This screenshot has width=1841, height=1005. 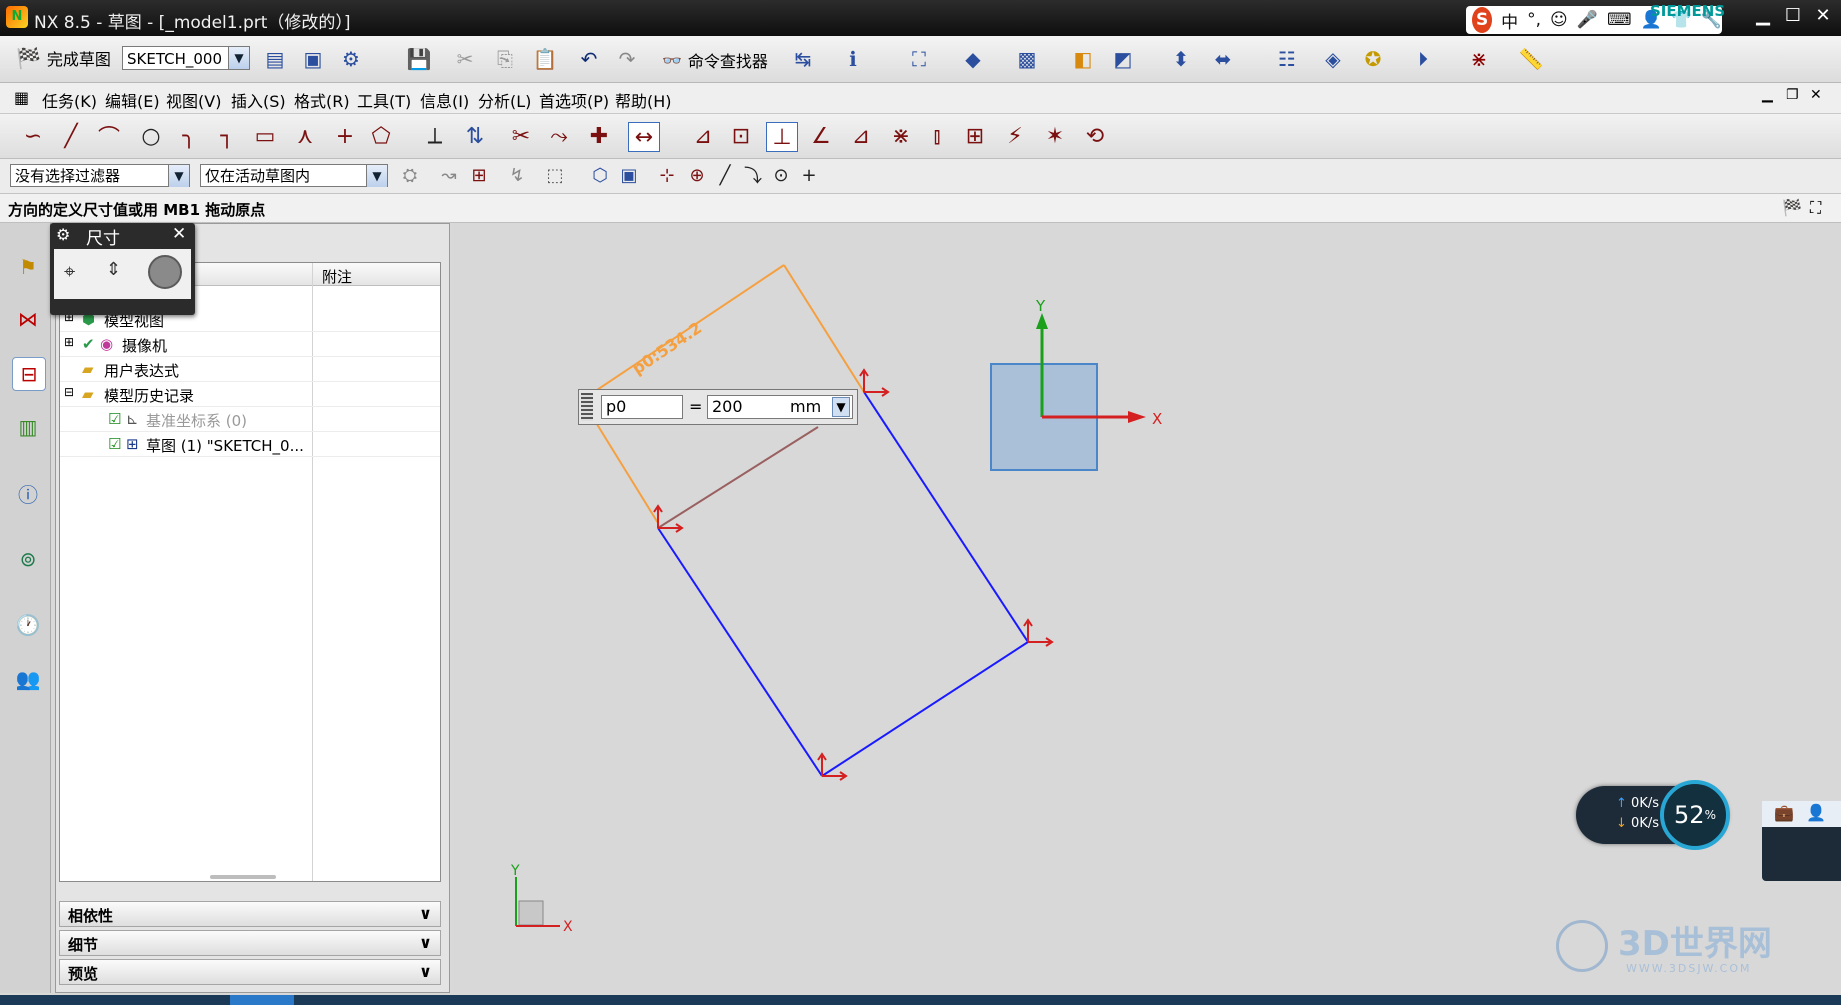 What do you see at coordinates (425, 942) in the screenshot?
I see `chevron-down-icon: ∨` at bounding box center [425, 942].